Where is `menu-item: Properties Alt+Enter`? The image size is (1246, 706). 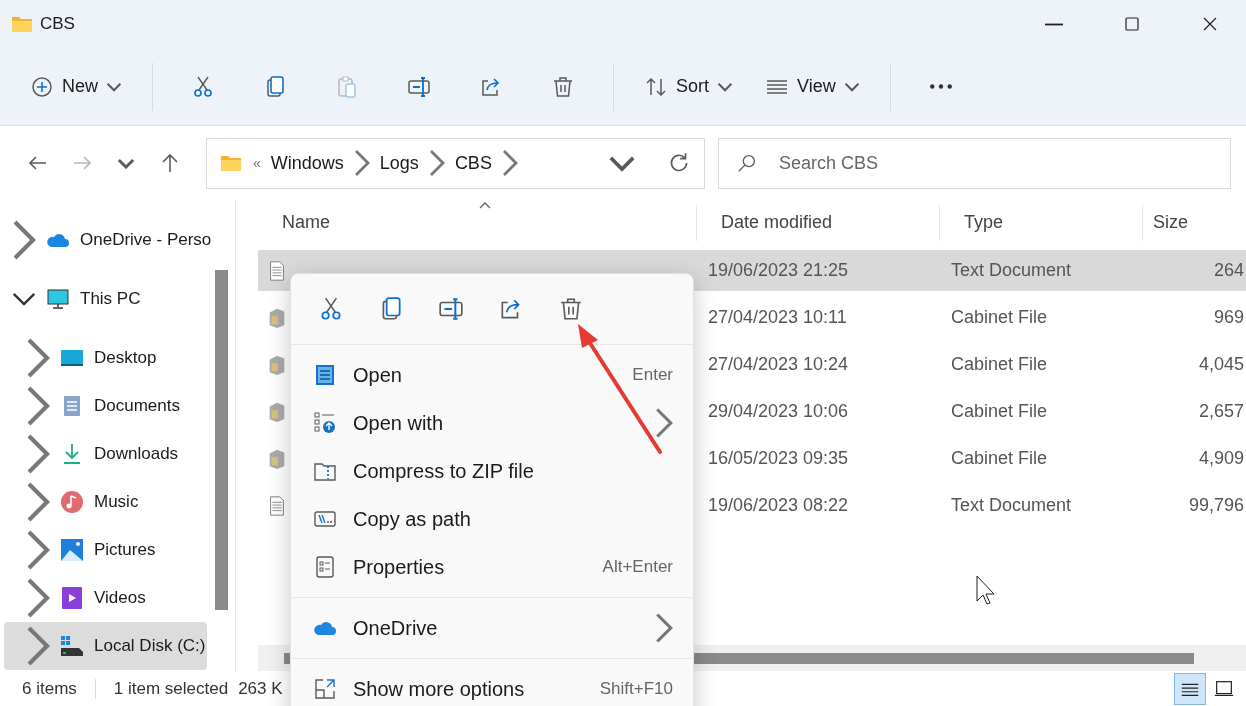 menu-item: Properties Alt+Enter is located at coordinates (492, 567).